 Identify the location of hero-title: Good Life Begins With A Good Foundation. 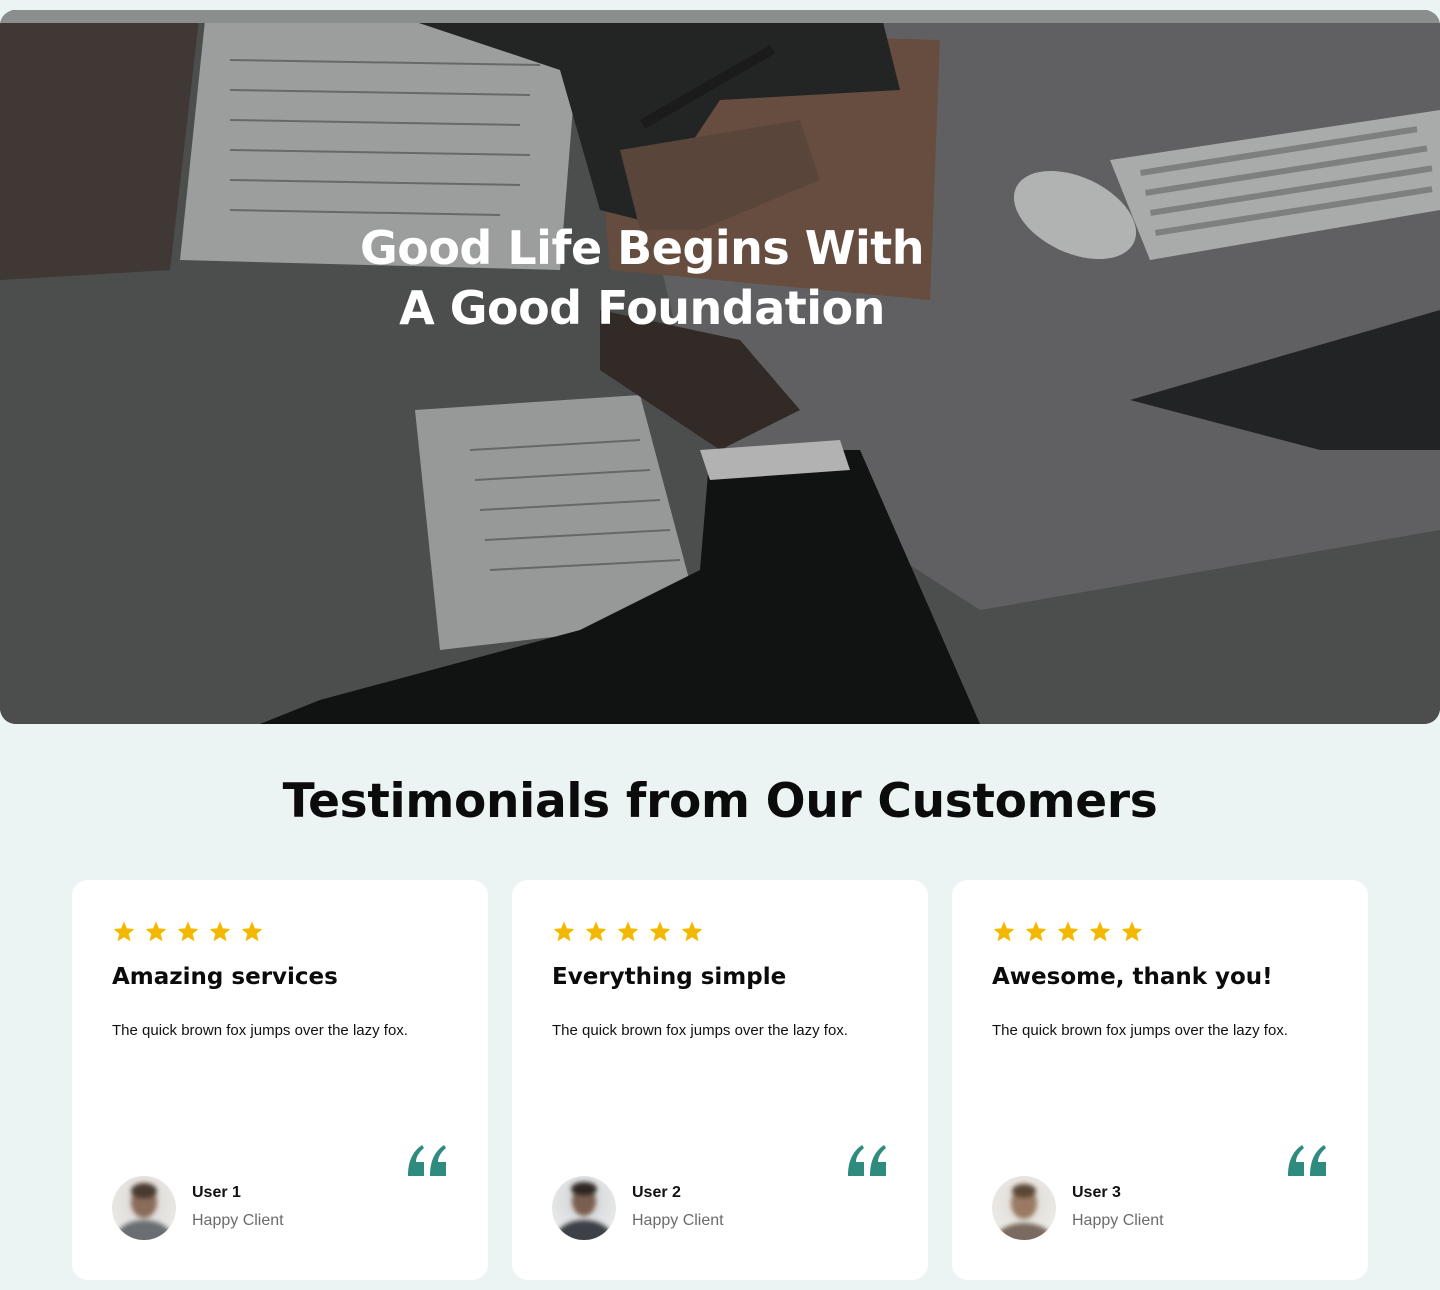
(642, 278).